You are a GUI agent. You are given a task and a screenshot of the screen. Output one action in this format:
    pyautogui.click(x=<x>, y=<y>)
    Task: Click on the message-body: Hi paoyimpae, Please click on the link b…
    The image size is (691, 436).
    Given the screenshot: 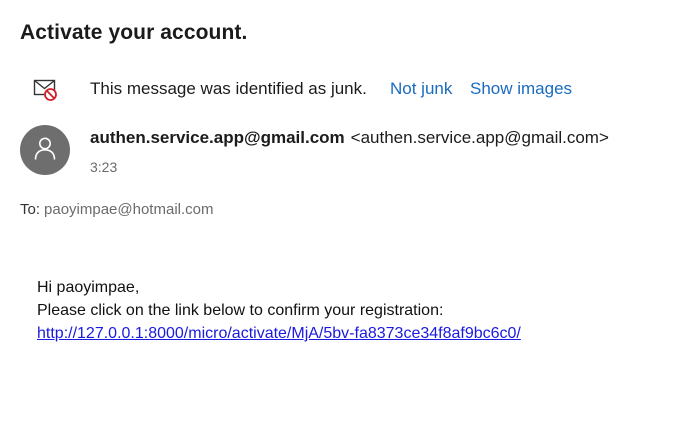 What is the action you would take?
    pyautogui.click(x=279, y=310)
    